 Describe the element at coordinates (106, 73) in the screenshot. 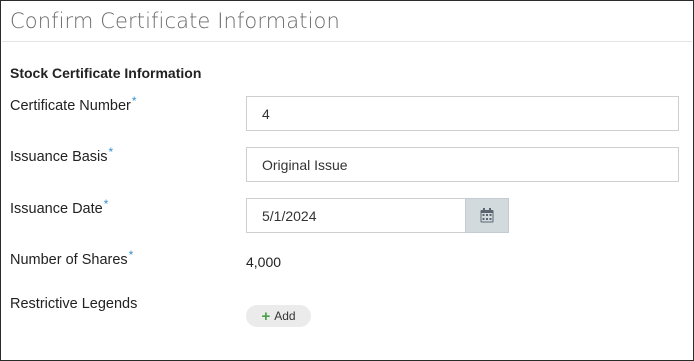

I see `section-heading: Stock Certificate Information` at that location.